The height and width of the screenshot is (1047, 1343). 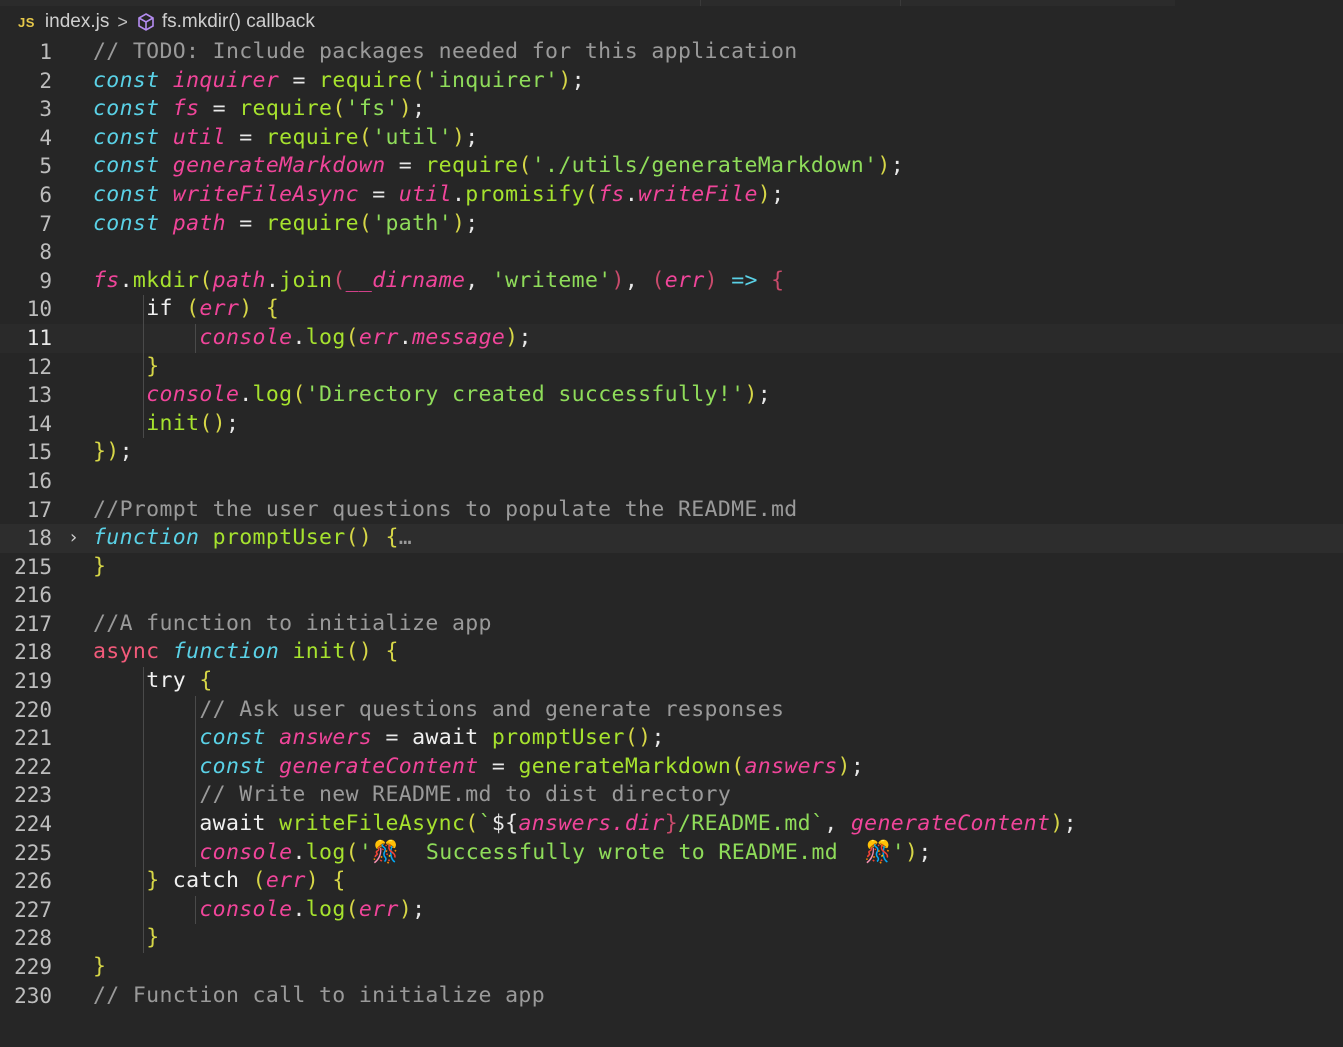 What do you see at coordinates (671, 452) in the screenshot?
I see `code-line: 15});` at bounding box center [671, 452].